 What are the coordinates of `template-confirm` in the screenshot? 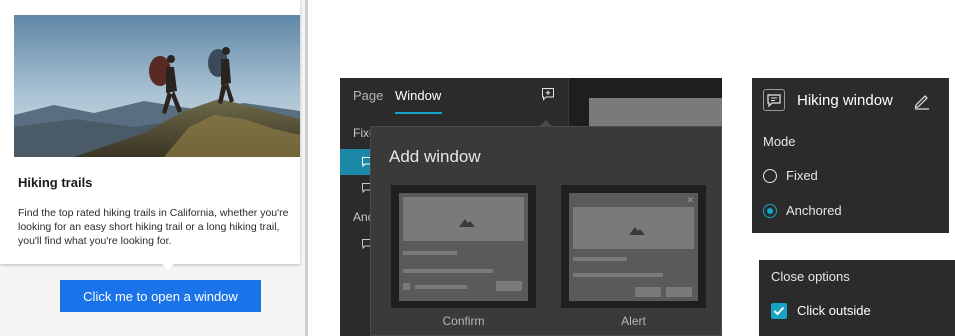 It's located at (463, 246).